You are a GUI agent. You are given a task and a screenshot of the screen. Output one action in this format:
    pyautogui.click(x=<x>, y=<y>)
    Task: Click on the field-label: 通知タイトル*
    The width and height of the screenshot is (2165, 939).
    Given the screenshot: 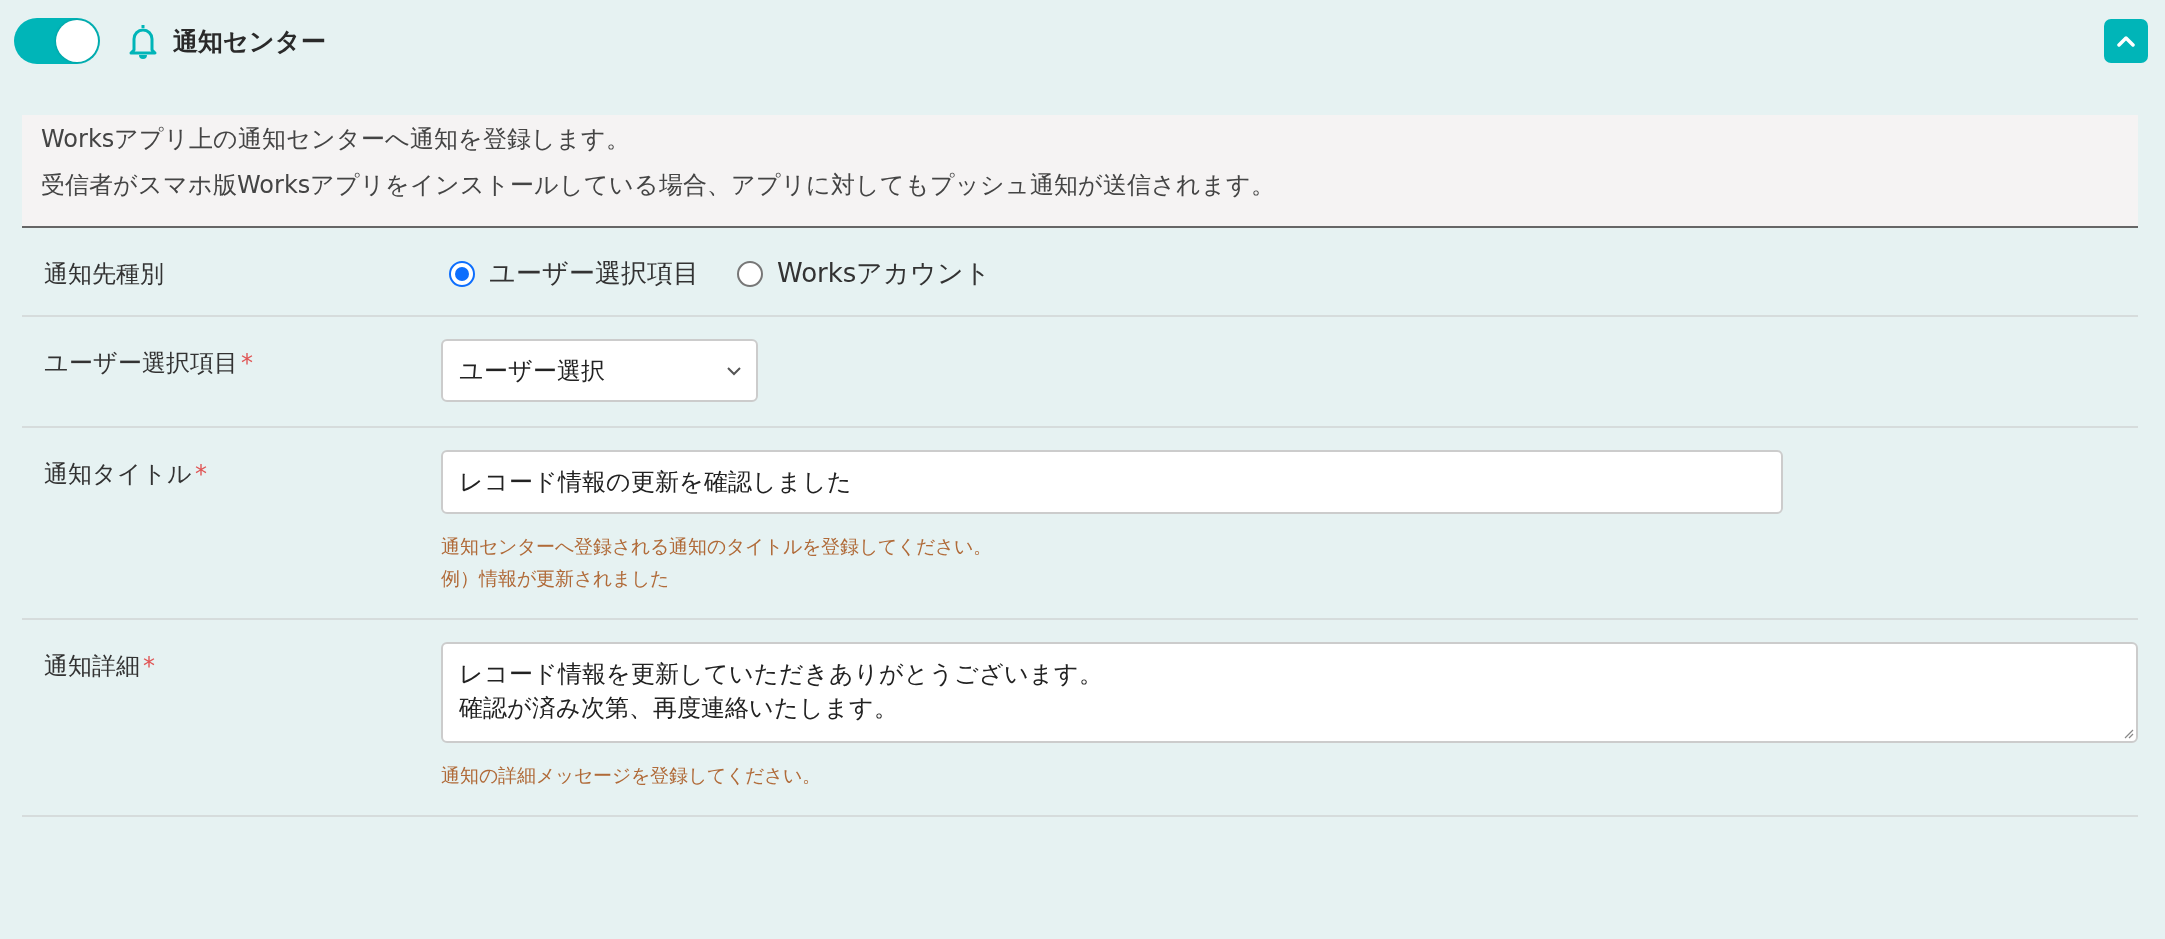 What is the action you would take?
    pyautogui.click(x=126, y=474)
    